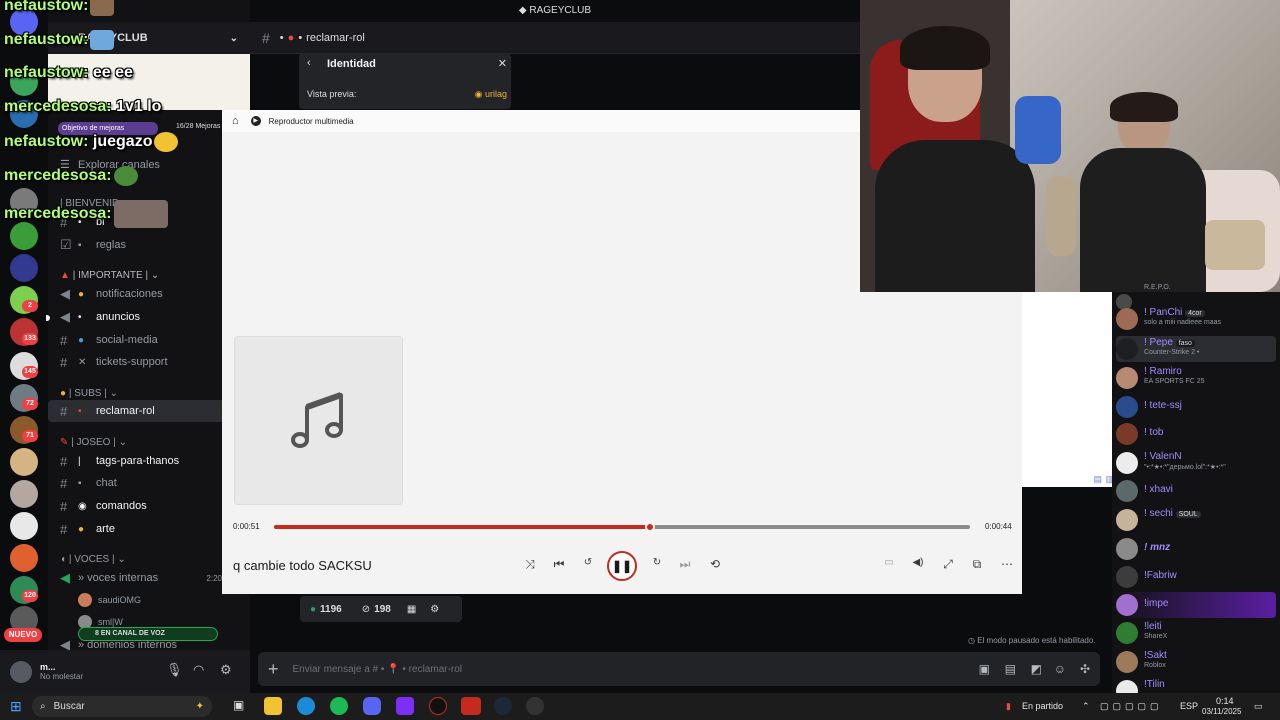  I want to click on member-row: ! tete-ssj, so click(1196, 407).